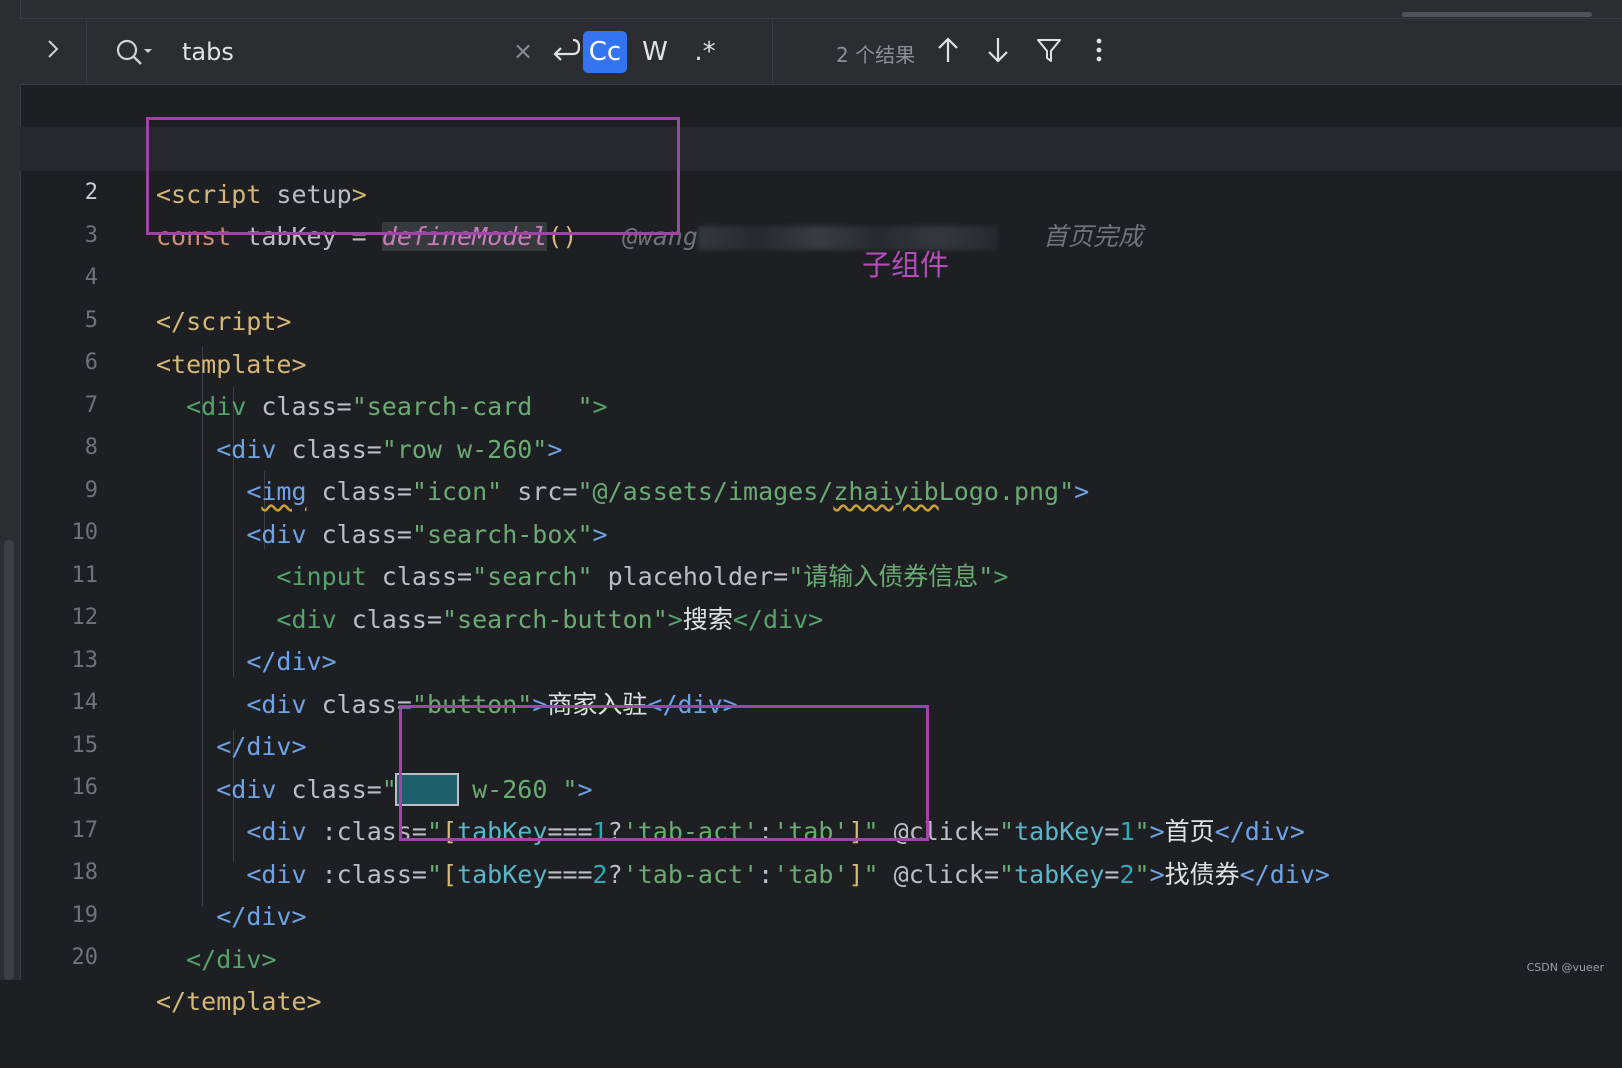 The image size is (1622, 1068). I want to click on arrow-down-icon, so click(998, 52).